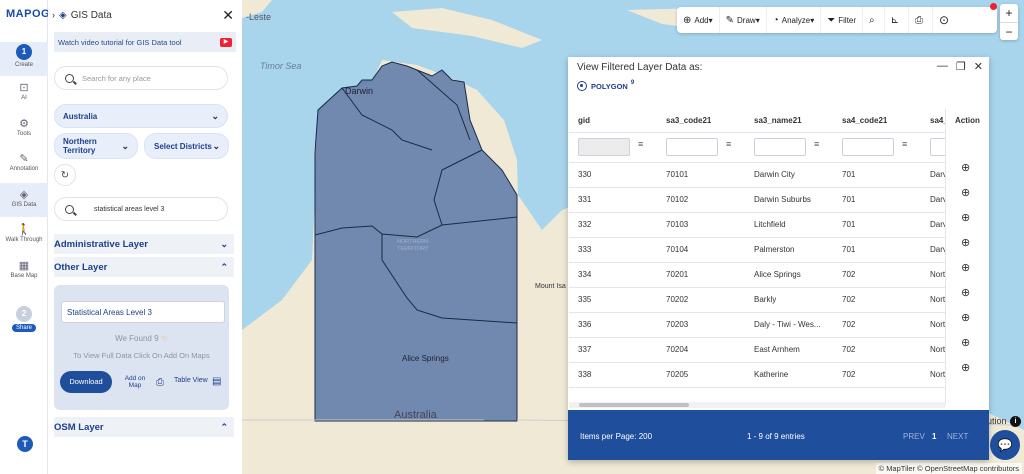  Describe the element at coordinates (938, 349) in the screenshot. I see `table-cell: Nort` at that location.